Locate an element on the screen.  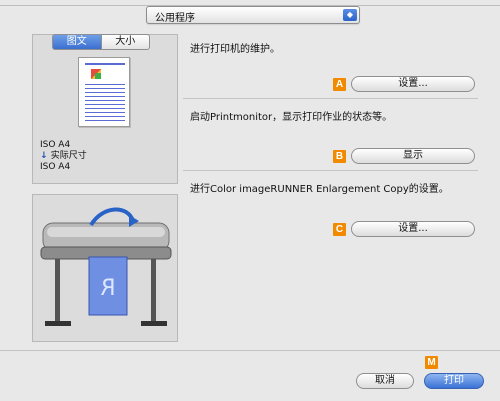
arrow-down-icon: ↓ is located at coordinates (45, 156).